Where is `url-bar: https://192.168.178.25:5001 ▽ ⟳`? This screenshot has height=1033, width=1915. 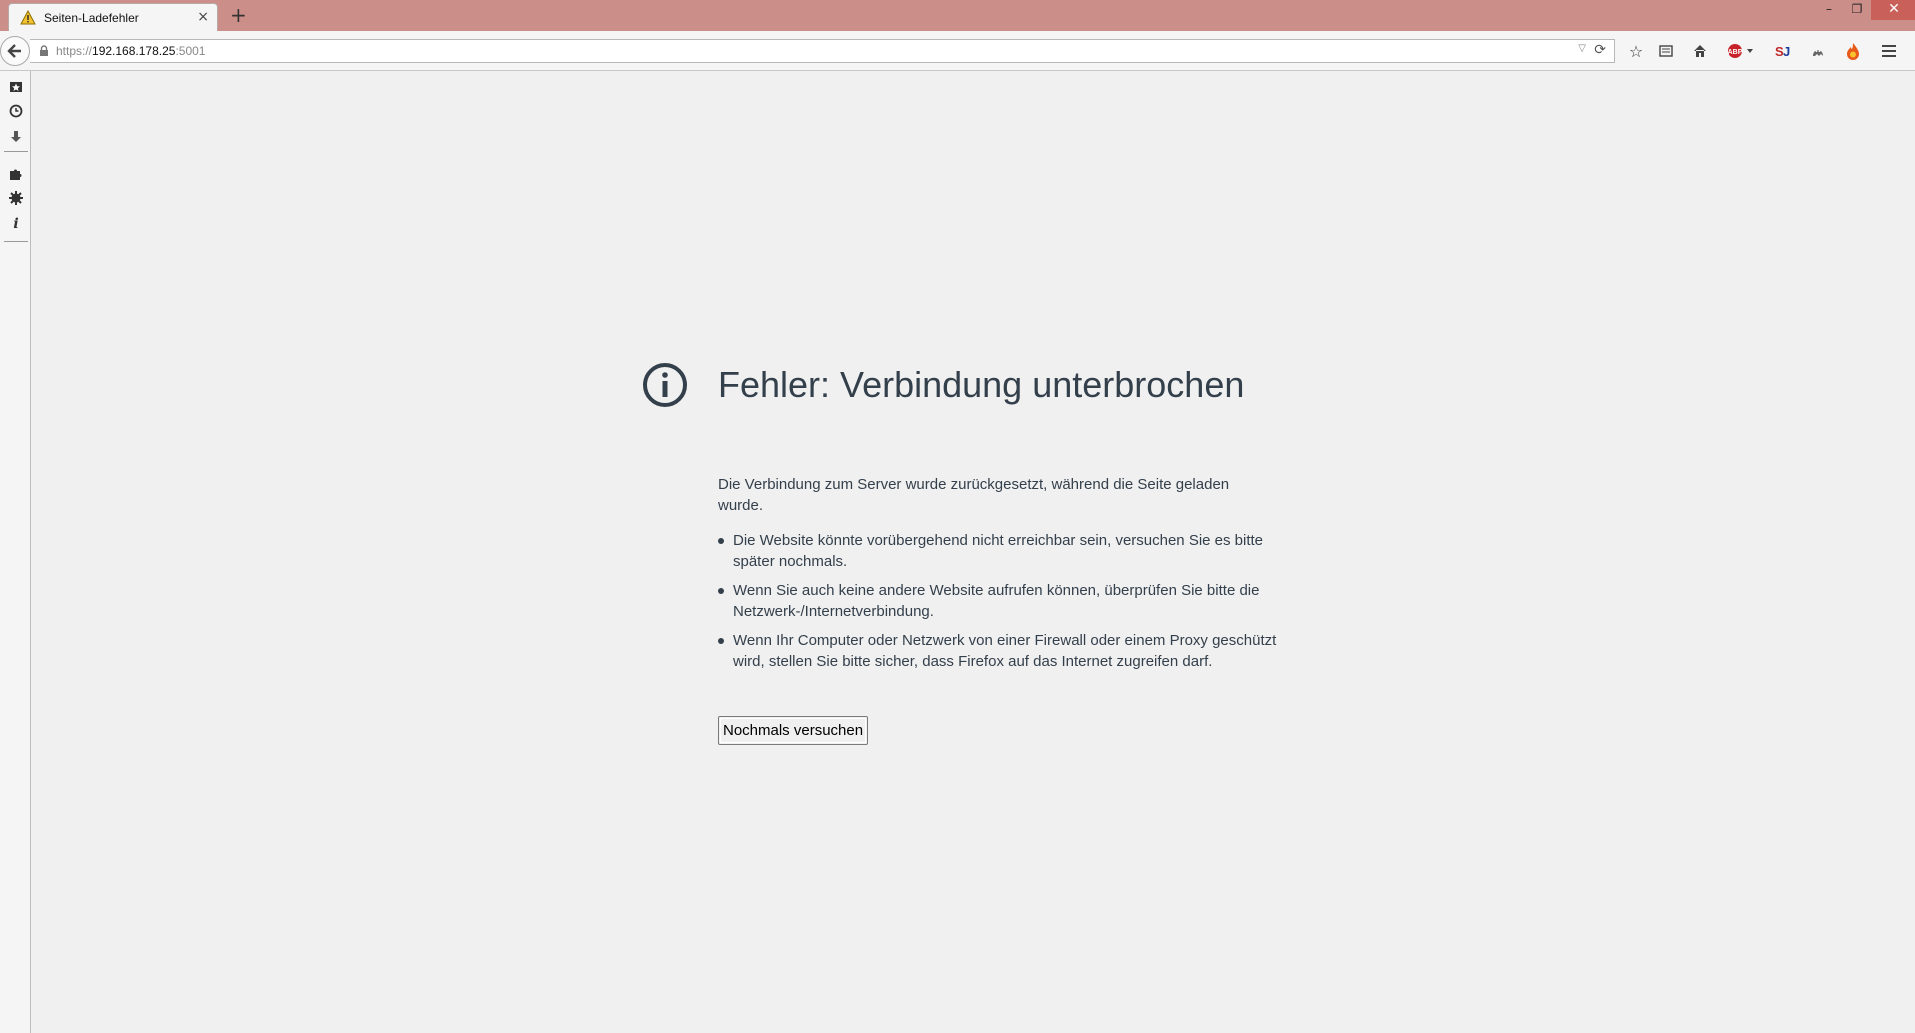
url-bar: https://192.168.178.25:5001 ▽ ⟳ is located at coordinates (822, 51).